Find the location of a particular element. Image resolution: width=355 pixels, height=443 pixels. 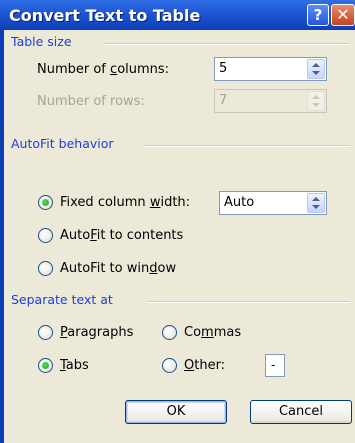

commas-radio is located at coordinates (169, 332).